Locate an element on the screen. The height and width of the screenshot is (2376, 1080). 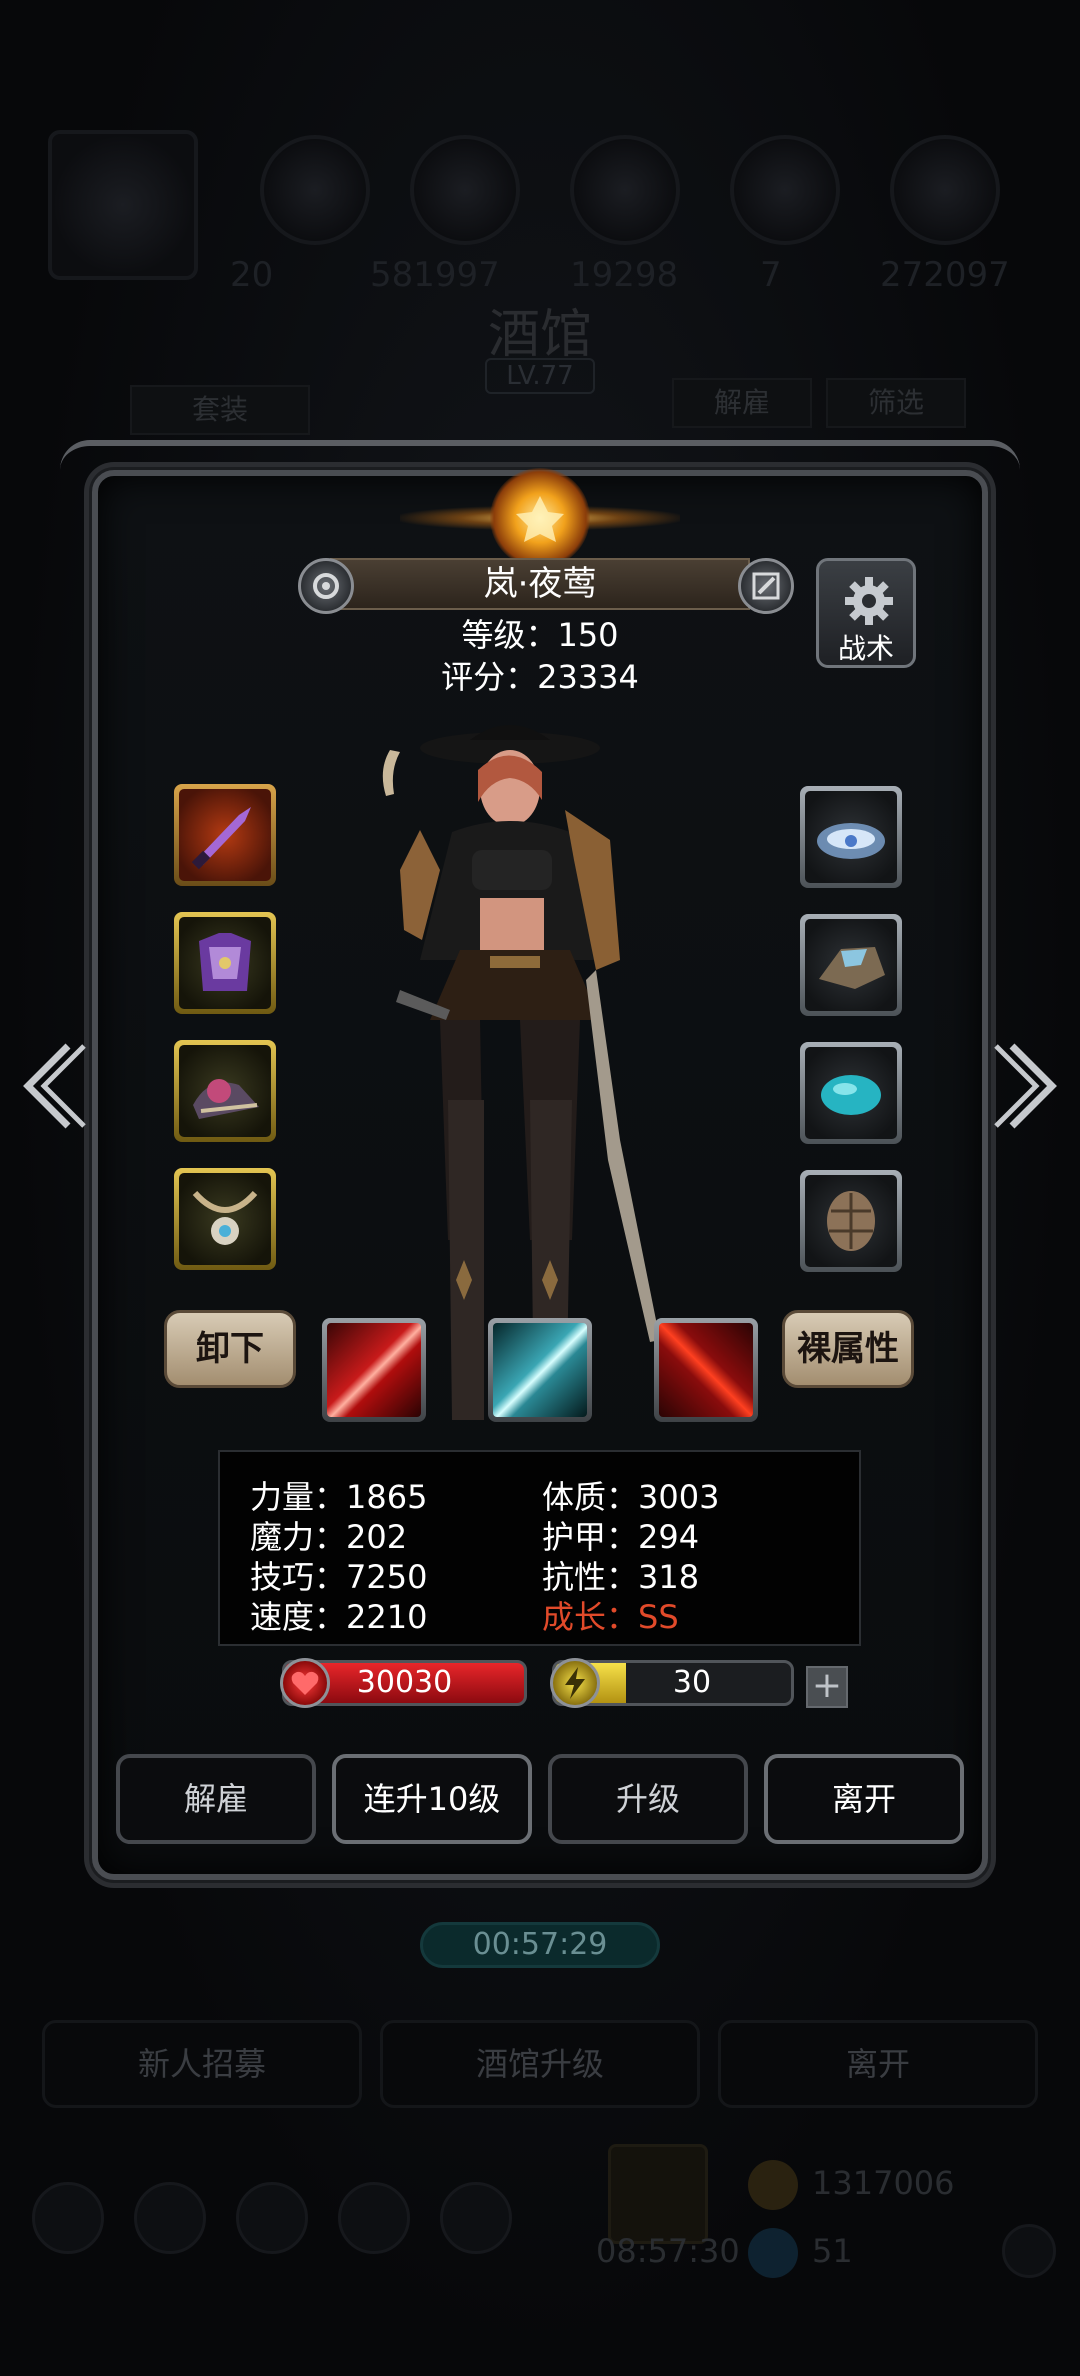
add-energy-button: + is located at coordinates (827, 1687).